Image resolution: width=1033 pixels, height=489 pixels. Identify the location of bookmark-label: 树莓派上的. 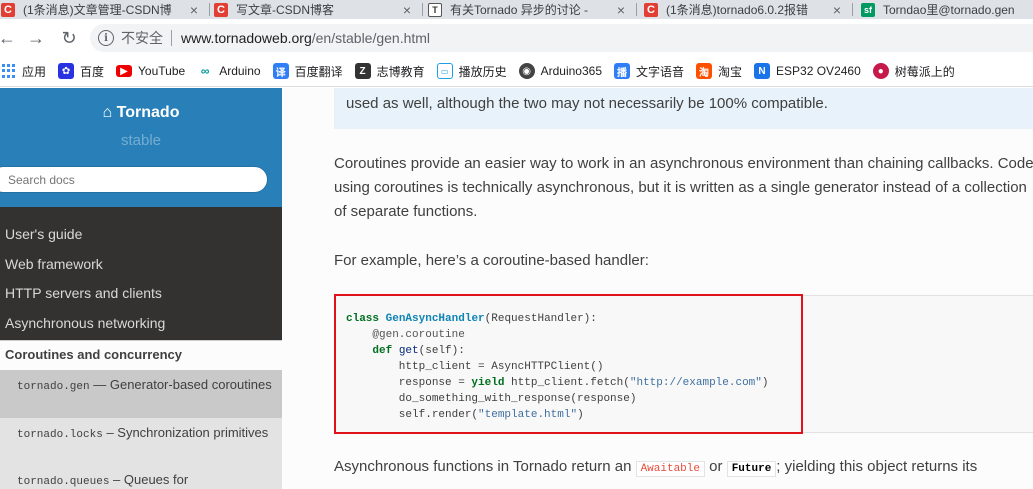
(924, 71).